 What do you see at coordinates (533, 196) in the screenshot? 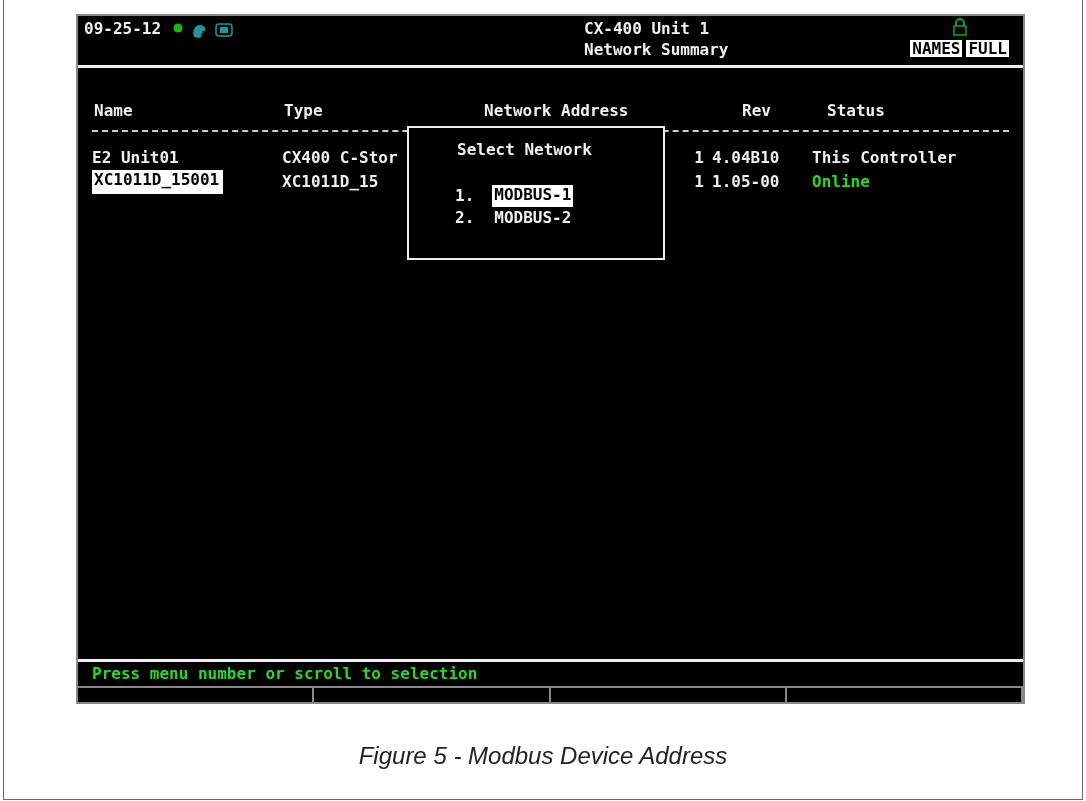
I see `menu-option: MODBUS-1` at bounding box center [533, 196].